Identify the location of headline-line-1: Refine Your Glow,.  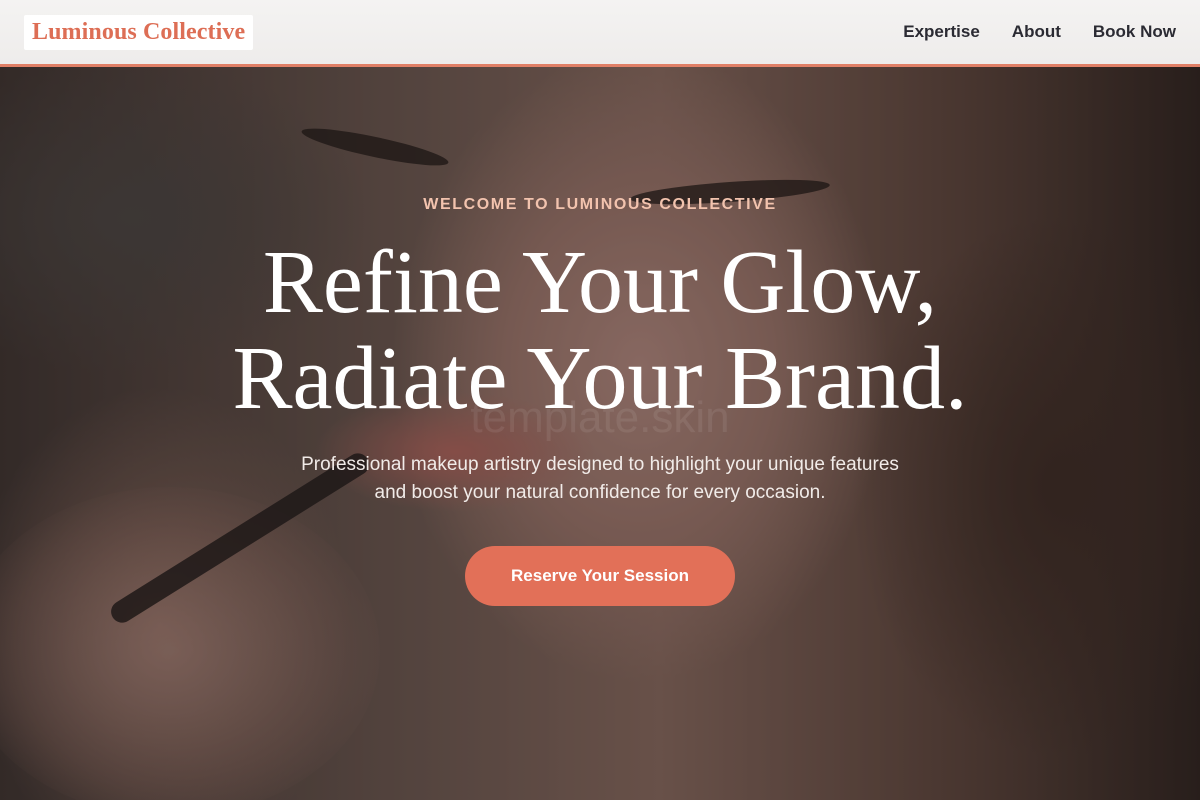
(600, 282).